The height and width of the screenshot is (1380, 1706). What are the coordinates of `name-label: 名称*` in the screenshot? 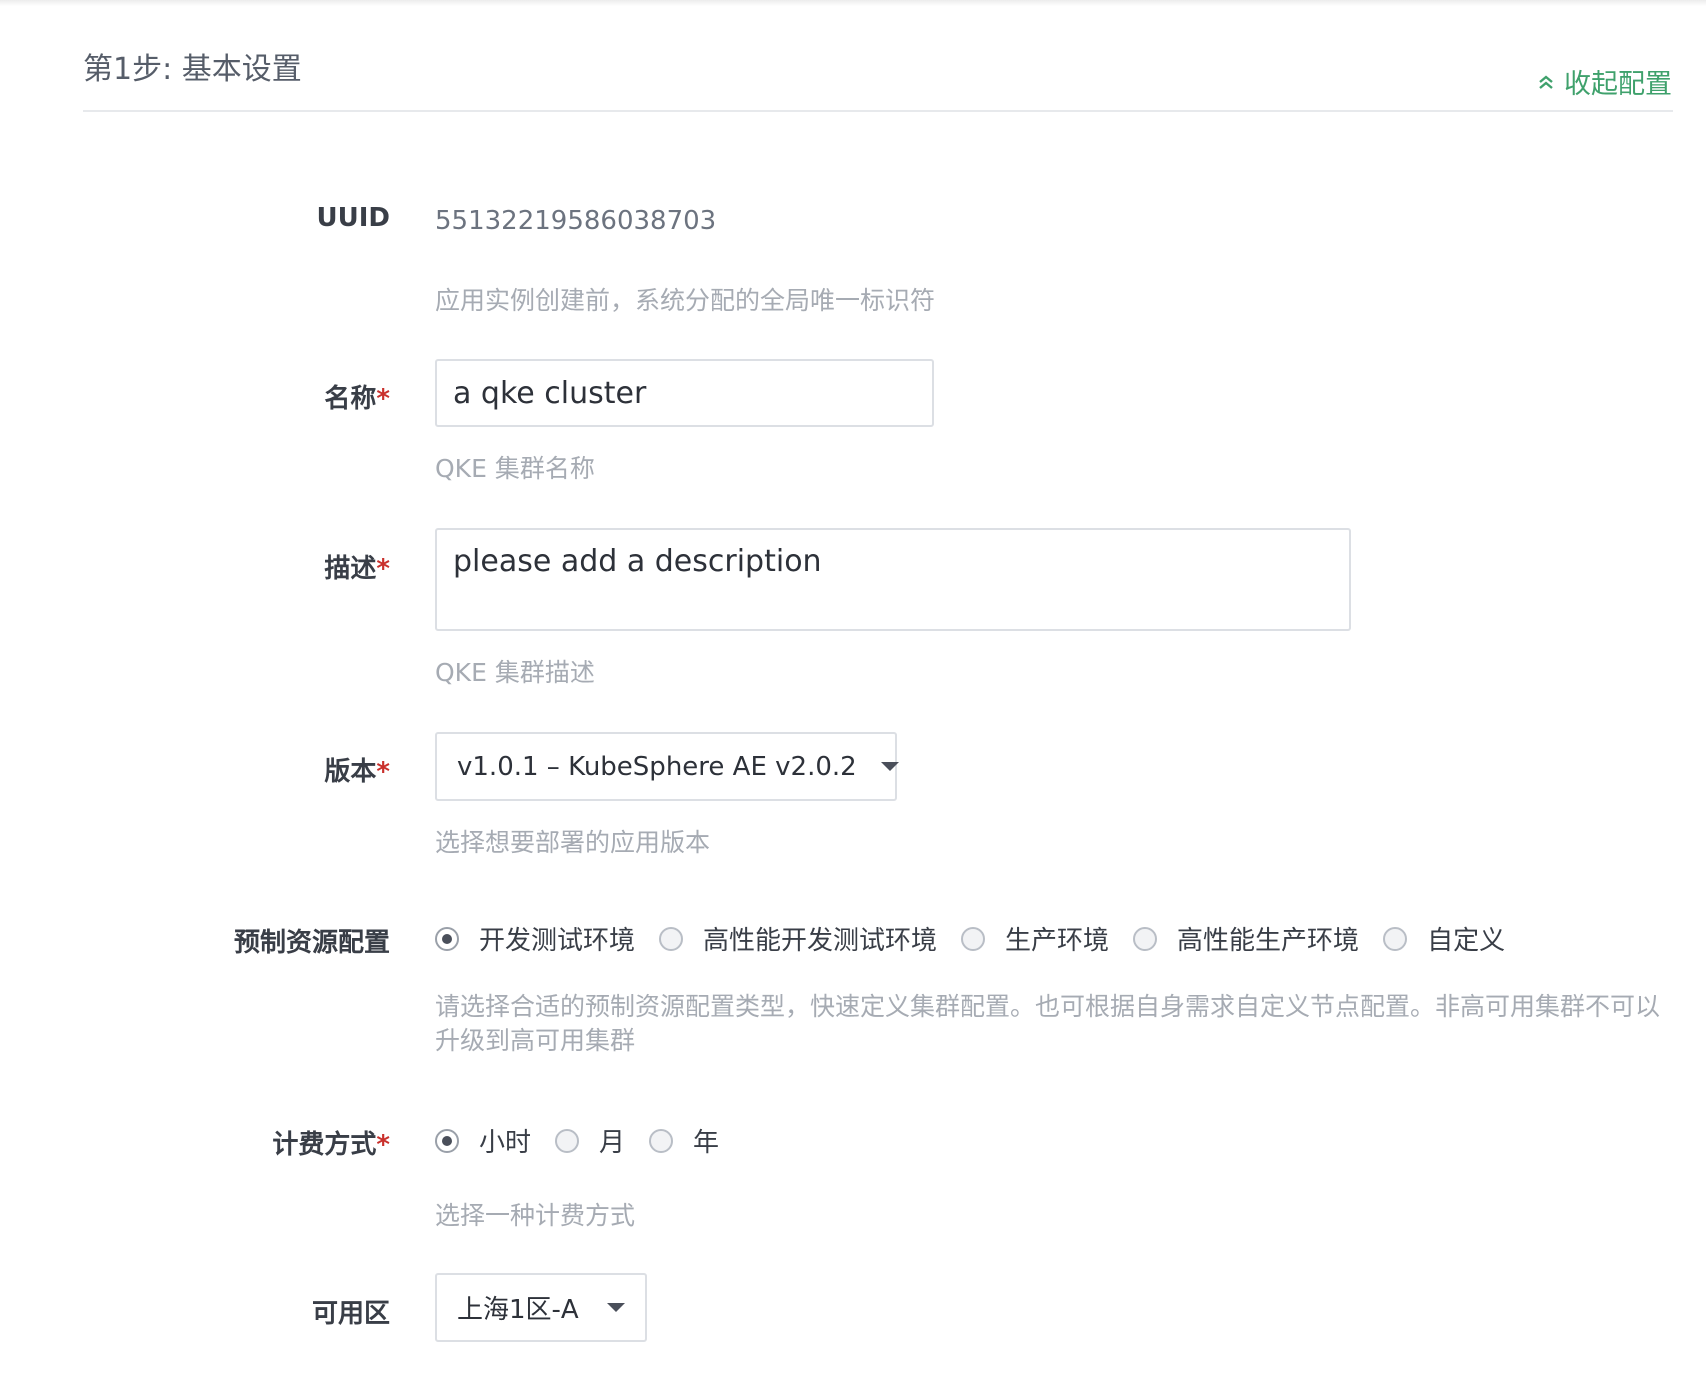 It's located at (357, 396).